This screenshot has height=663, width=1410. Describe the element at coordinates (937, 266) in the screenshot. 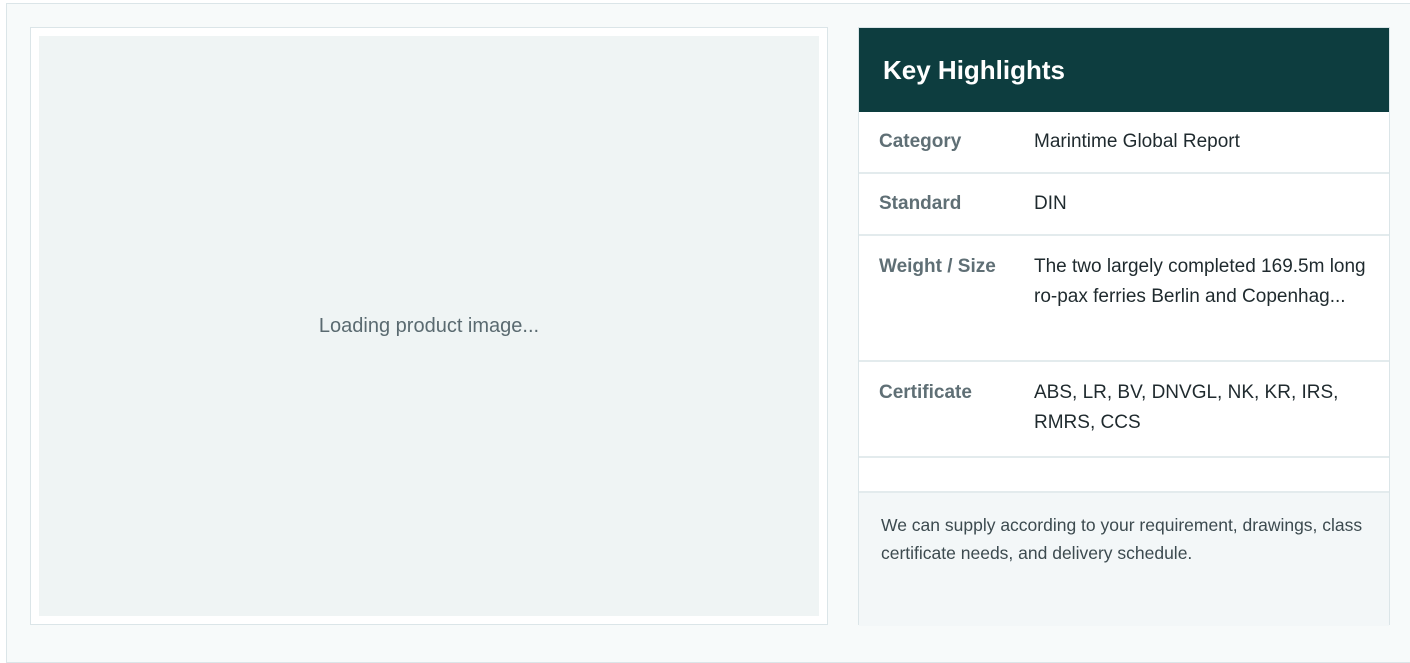

I see `highlight-label: Weight / Size` at that location.